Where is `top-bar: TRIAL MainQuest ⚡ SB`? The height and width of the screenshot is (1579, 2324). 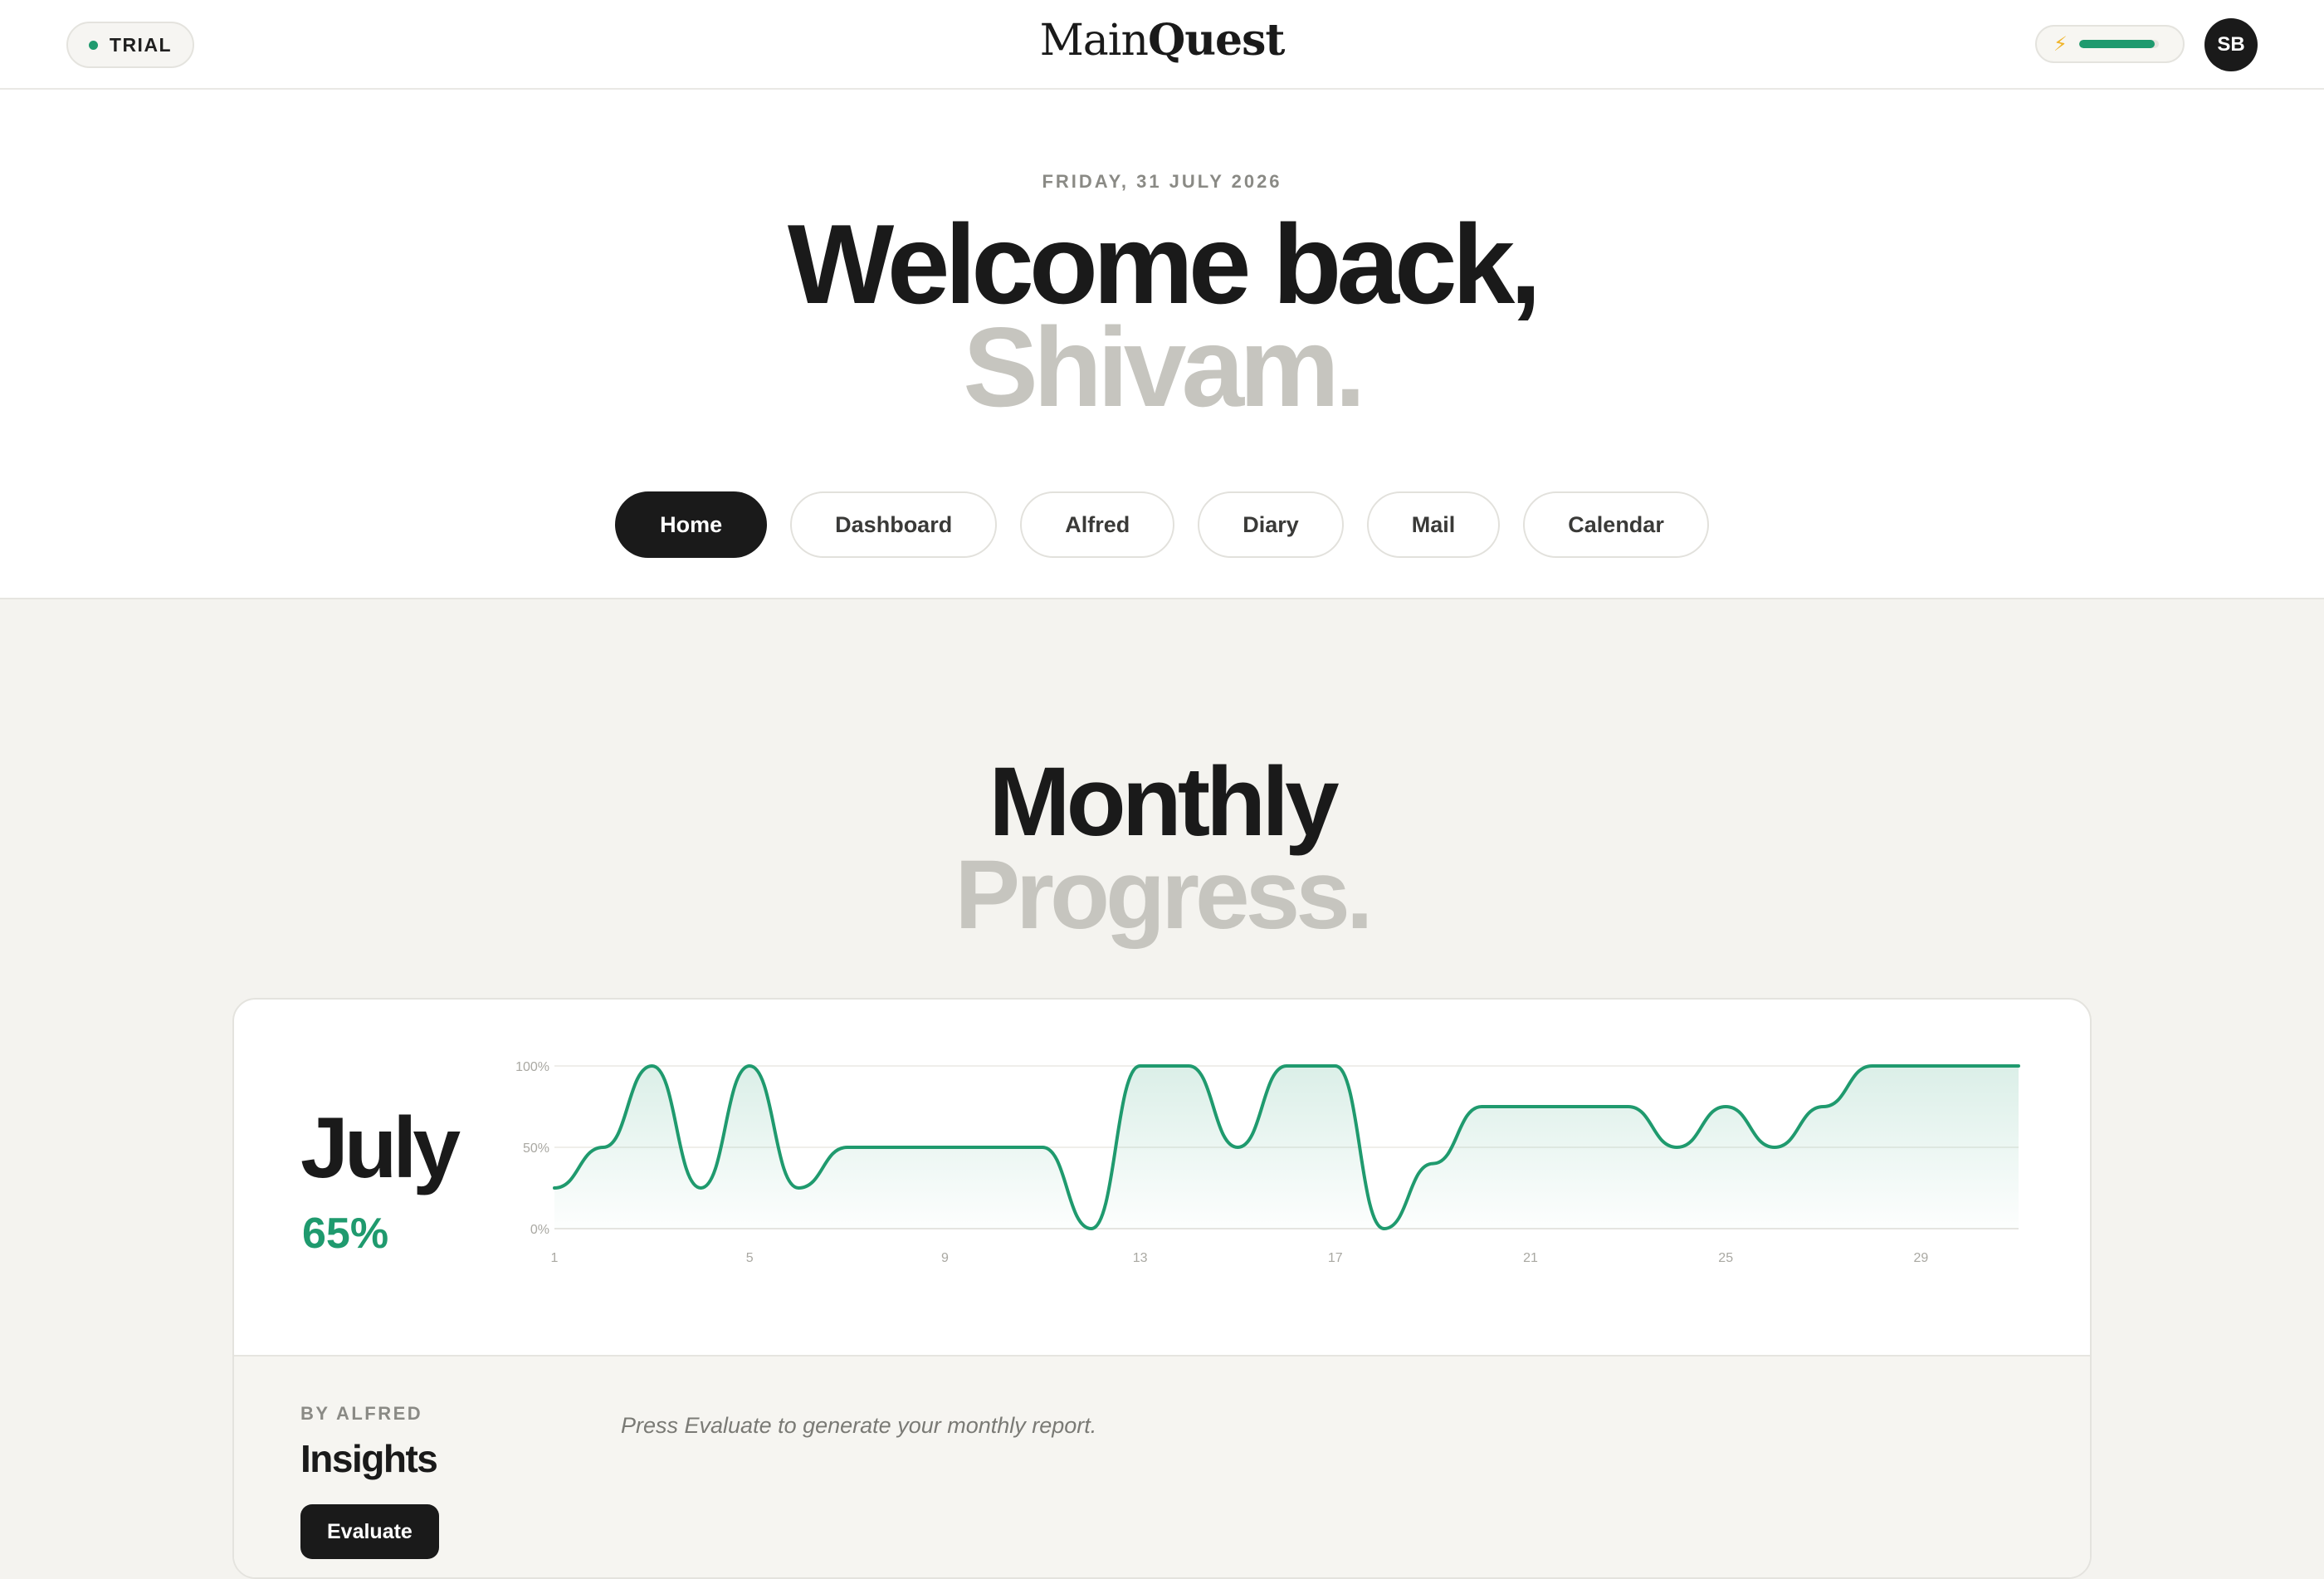 top-bar: TRIAL MainQuest ⚡ SB is located at coordinates (1162, 45).